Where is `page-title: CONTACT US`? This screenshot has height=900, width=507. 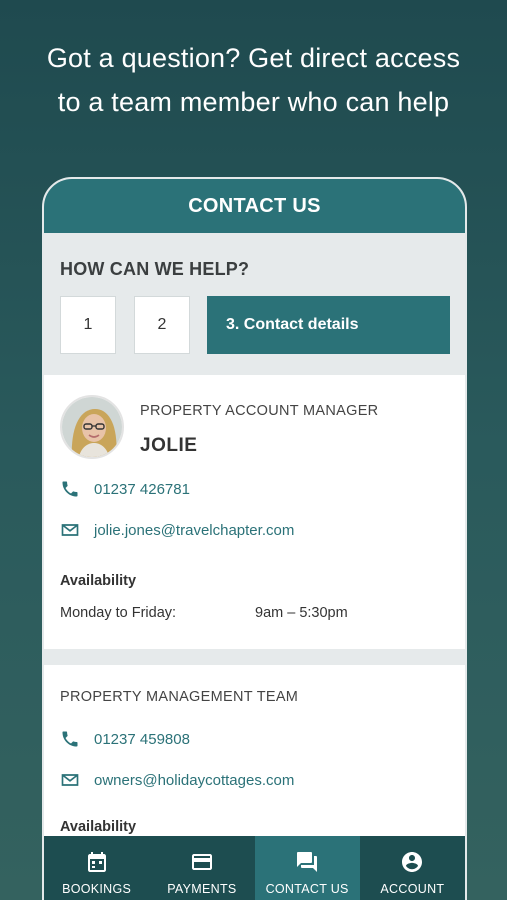
page-title: CONTACT US is located at coordinates (254, 206).